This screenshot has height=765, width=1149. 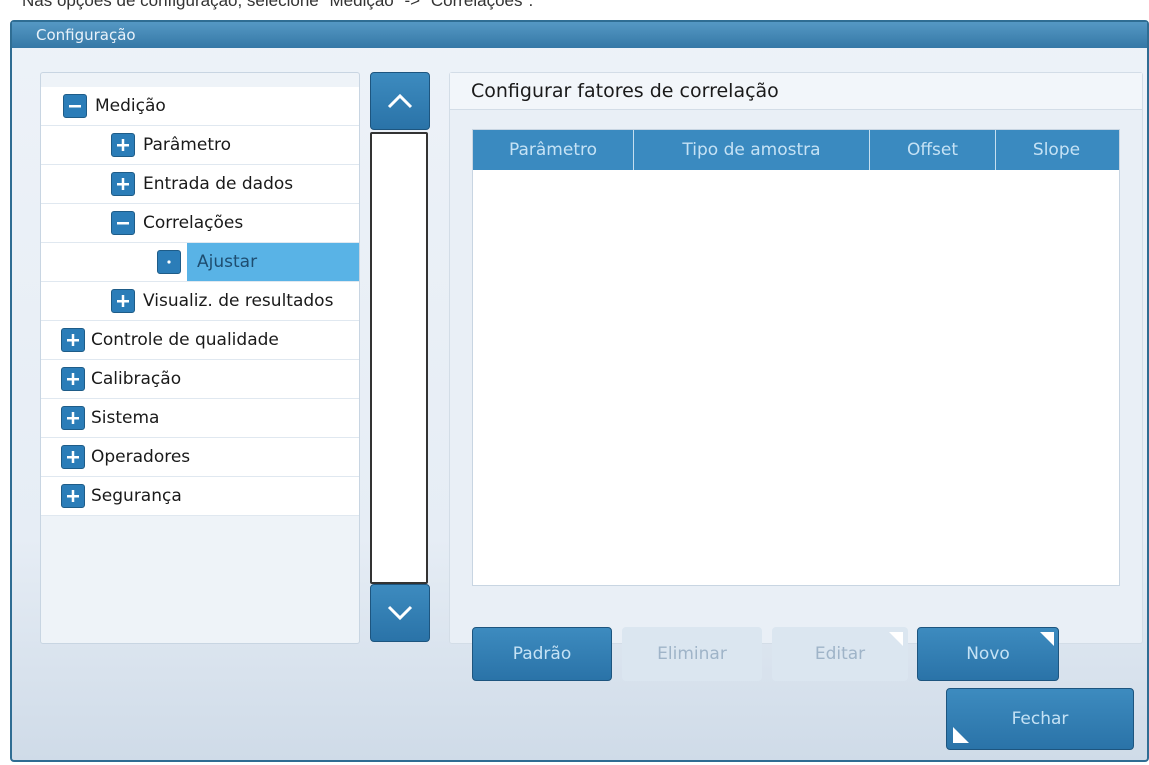 What do you see at coordinates (542, 654) in the screenshot?
I see `padrao-button: Padrão` at bounding box center [542, 654].